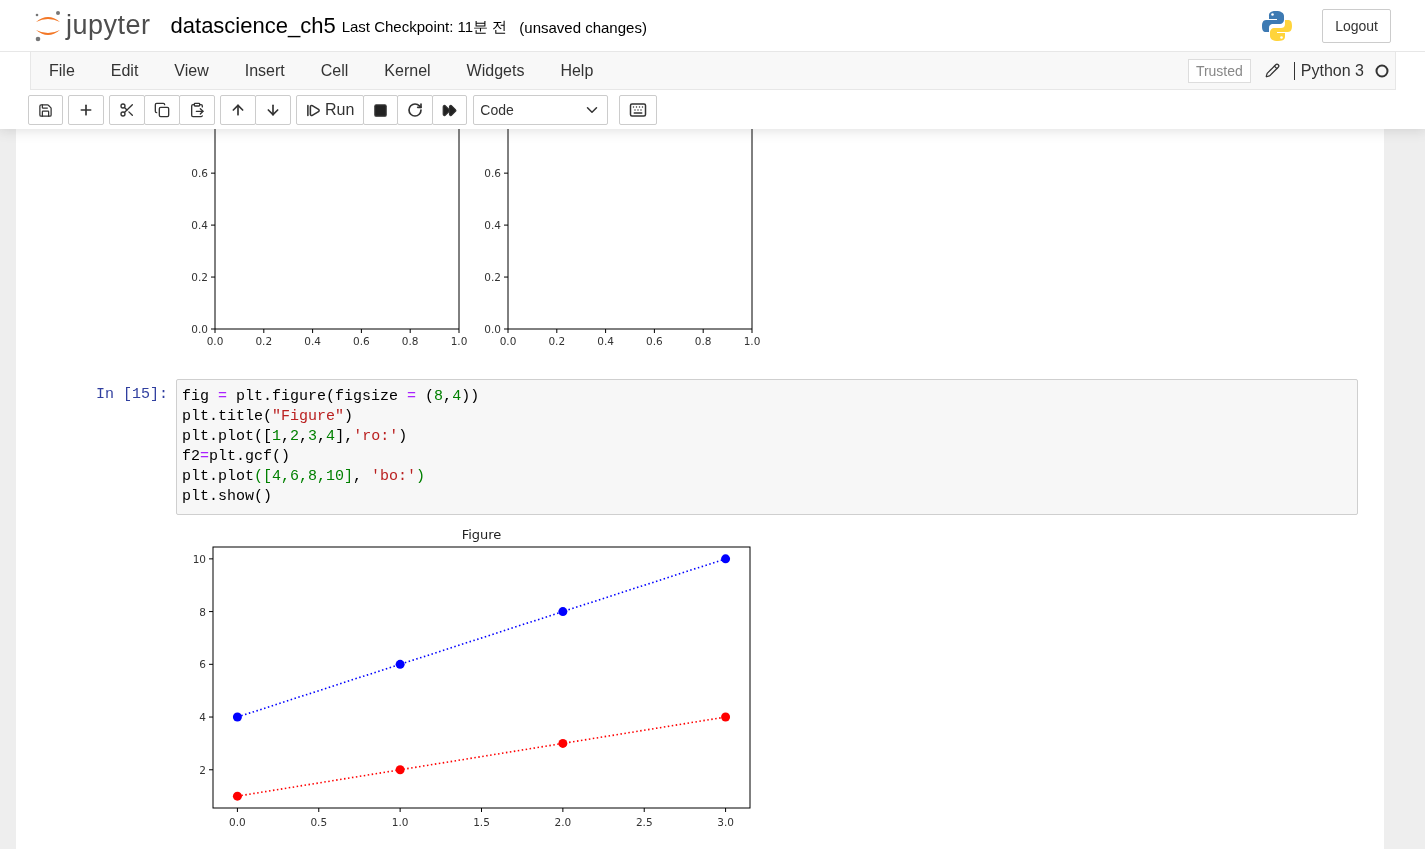  I want to click on fast-forward-icon, so click(450, 110).